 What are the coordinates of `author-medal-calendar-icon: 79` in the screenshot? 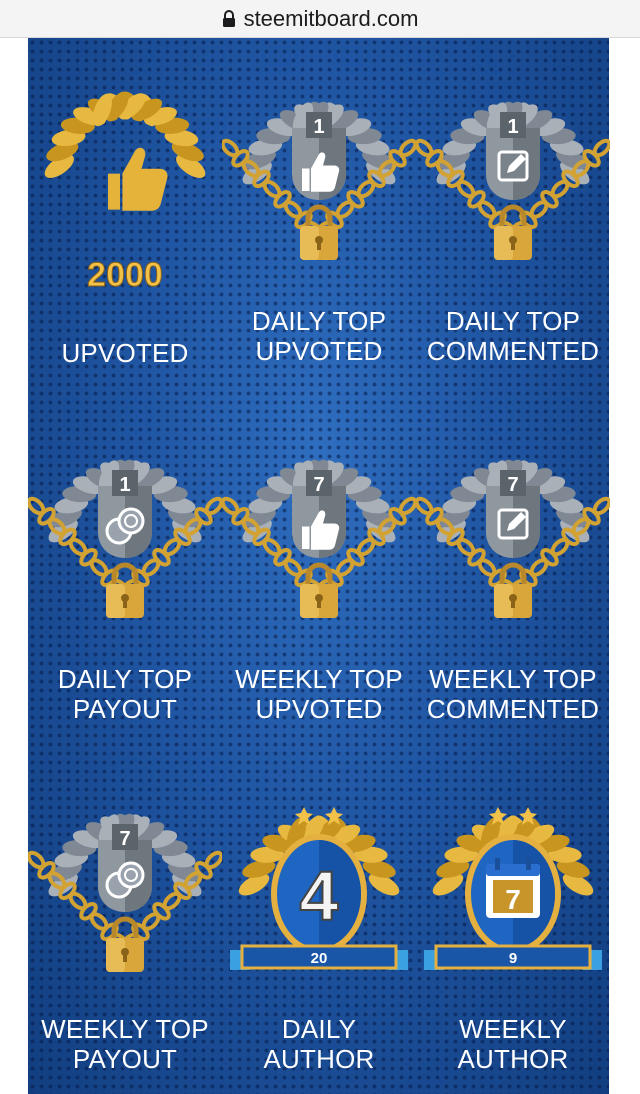 It's located at (513, 902).